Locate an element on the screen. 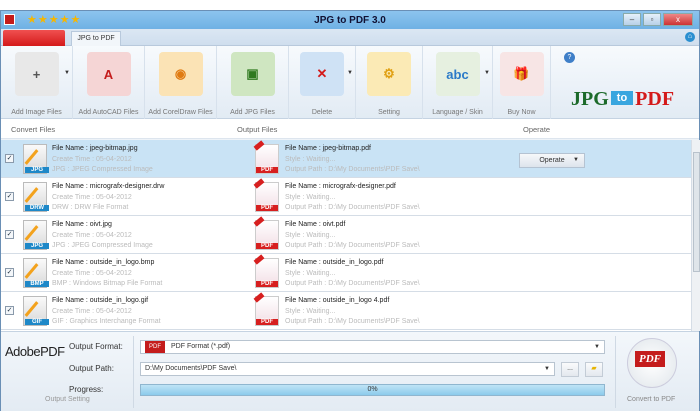 The height and width of the screenshot is (415, 700). col-output-files: Output Files is located at coordinates (257, 129).